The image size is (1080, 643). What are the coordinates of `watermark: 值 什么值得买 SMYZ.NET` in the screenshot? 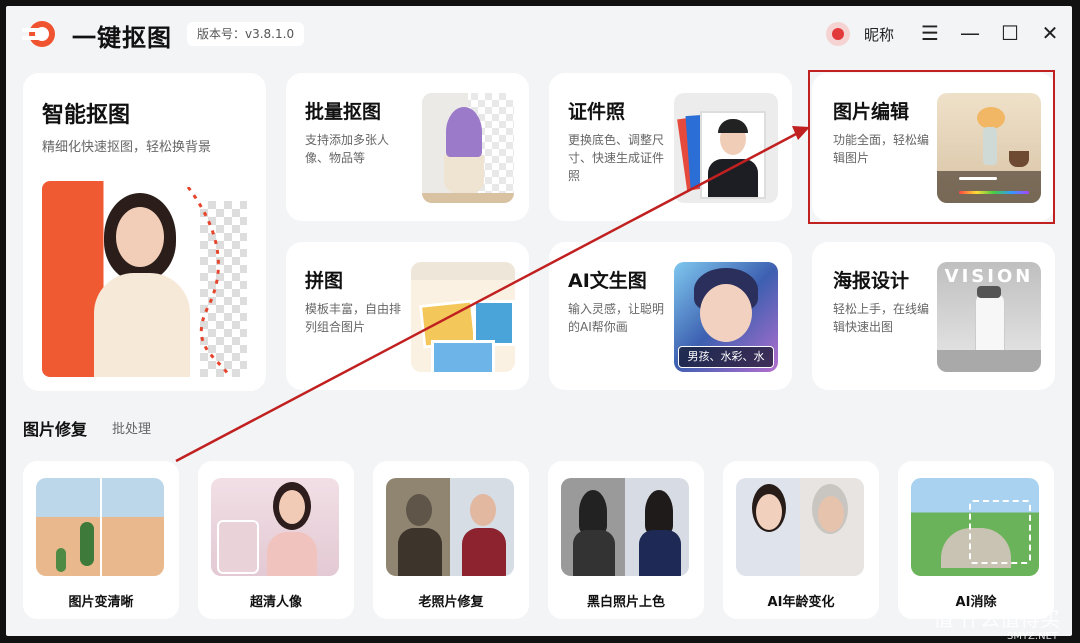 It's located at (986, 624).